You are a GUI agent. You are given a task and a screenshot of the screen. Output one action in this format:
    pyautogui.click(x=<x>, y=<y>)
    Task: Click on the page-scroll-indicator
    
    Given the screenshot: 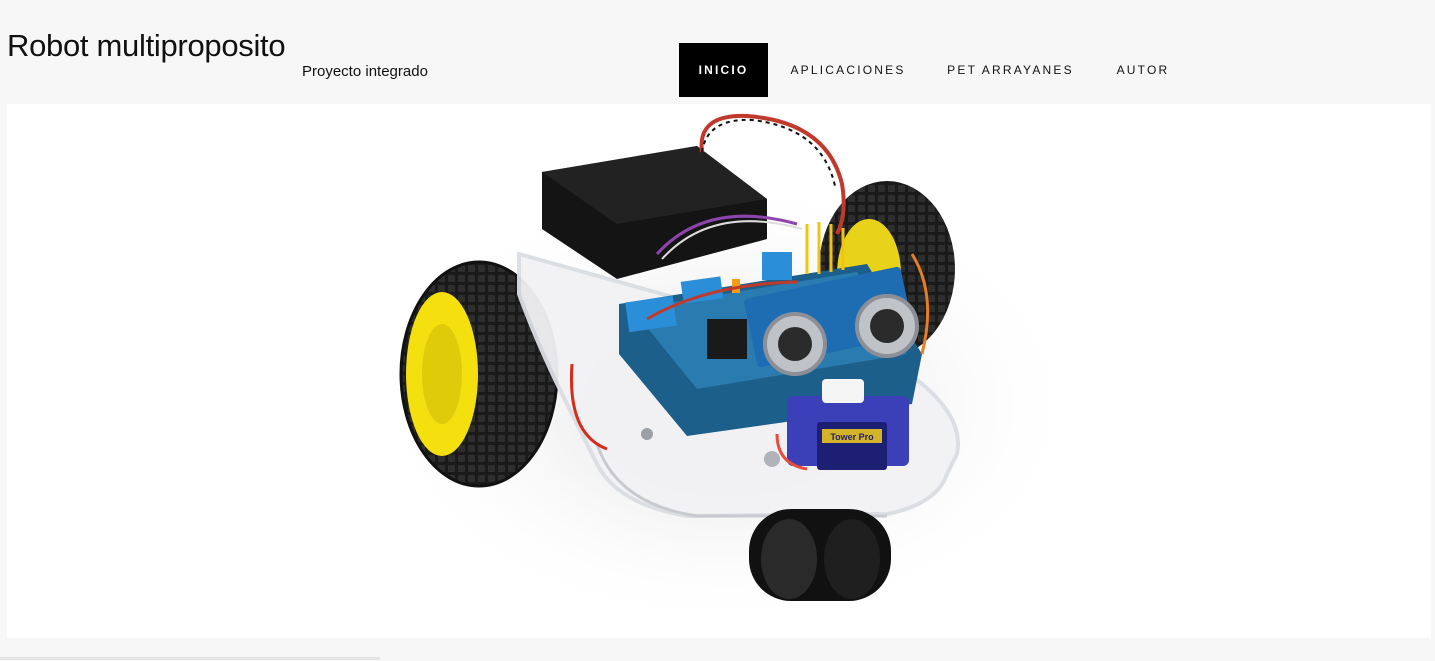 What is the action you would take?
    pyautogui.click(x=190, y=658)
    